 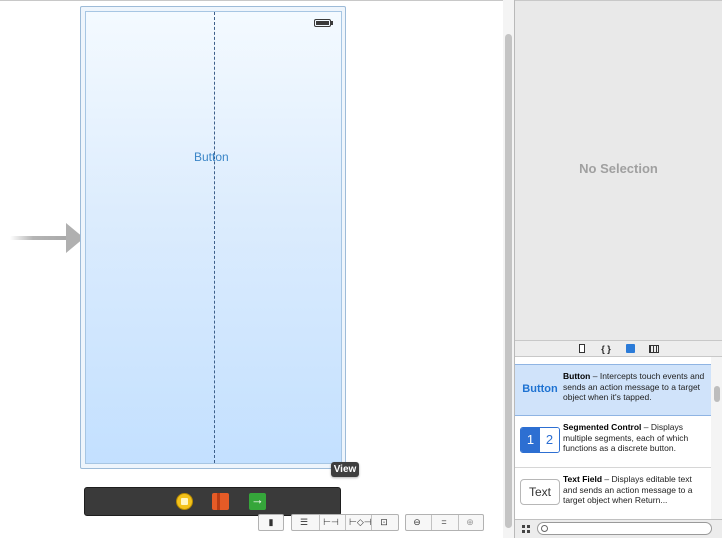 I want to click on file-template-icon, so click(x=582, y=349).